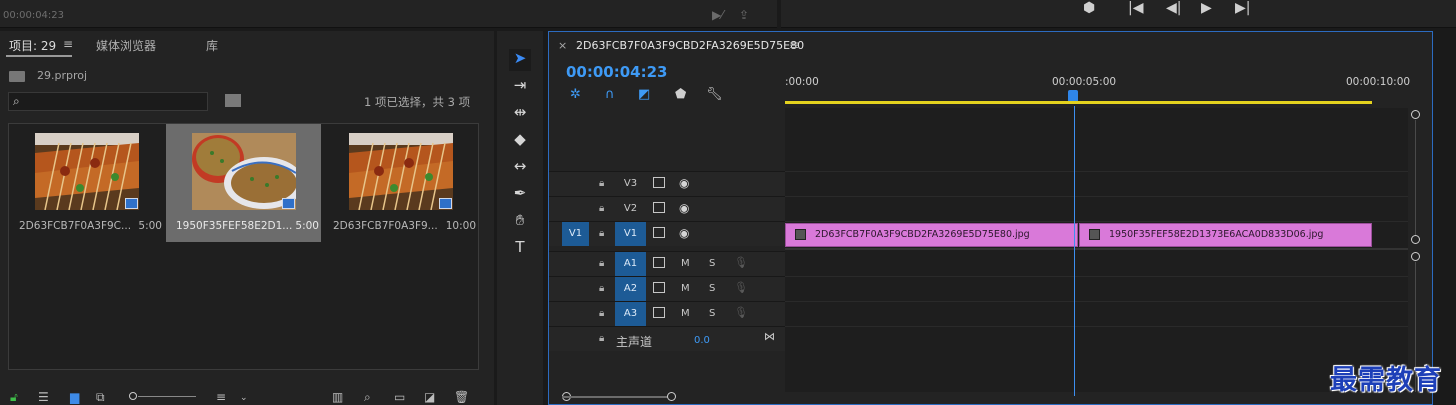 The width and height of the screenshot is (1456, 405). I want to click on sequence-tab: 2D63FCB7F0A3F9CBD2FA3269E5D75E80, so click(690, 45).